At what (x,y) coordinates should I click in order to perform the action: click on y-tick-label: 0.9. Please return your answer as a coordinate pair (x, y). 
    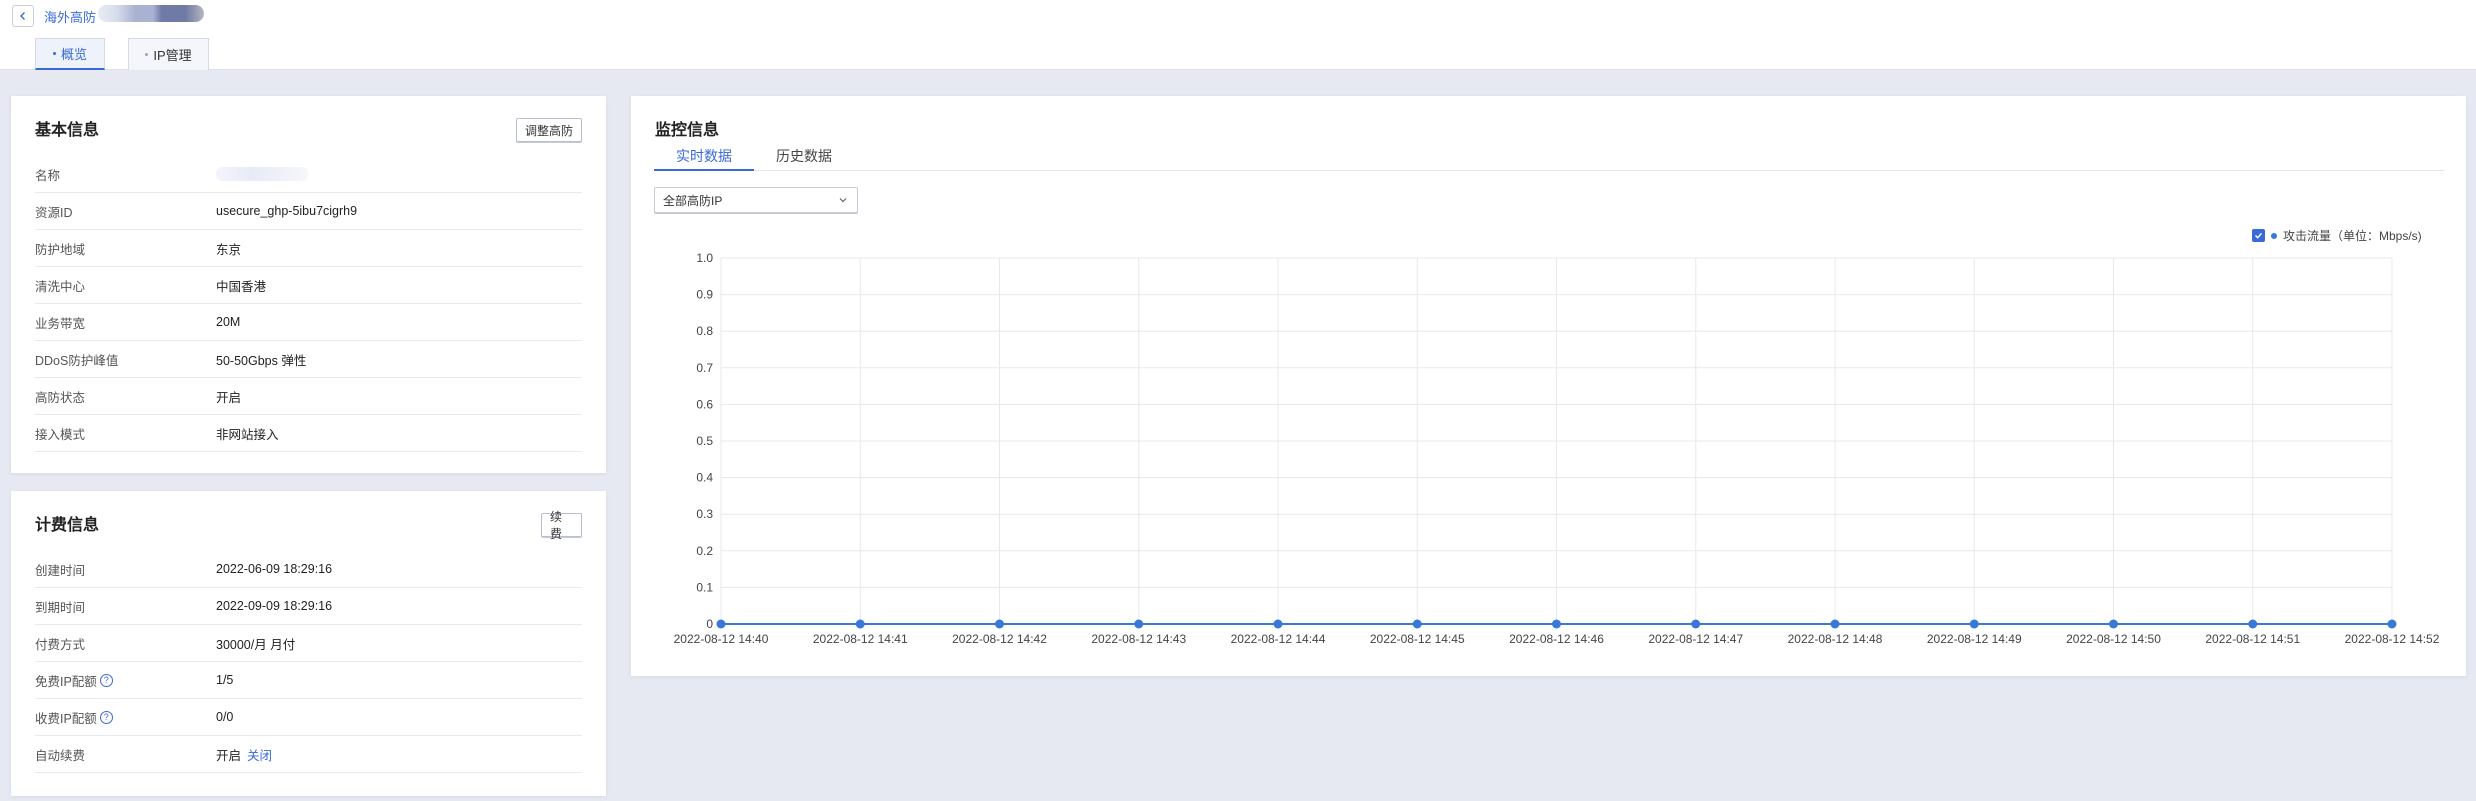
    Looking at the image, I should click on (704, 295).